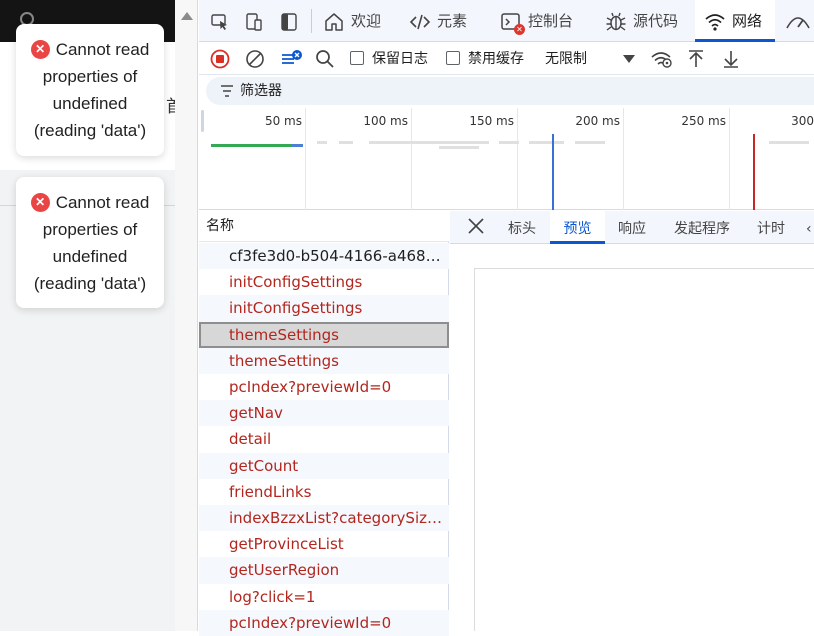 This screenshot has width=814, height=636. I want to click on overview-tick-label: 200 ms, so click(597, 121).